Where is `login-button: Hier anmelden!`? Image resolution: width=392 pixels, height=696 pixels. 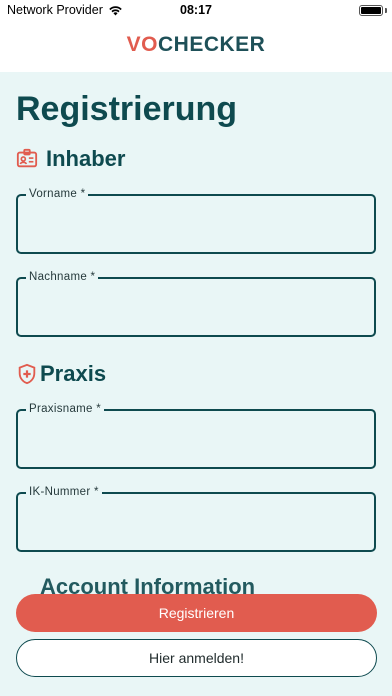 login-button: Hier anmelden! is located at coordinates (196, 658).